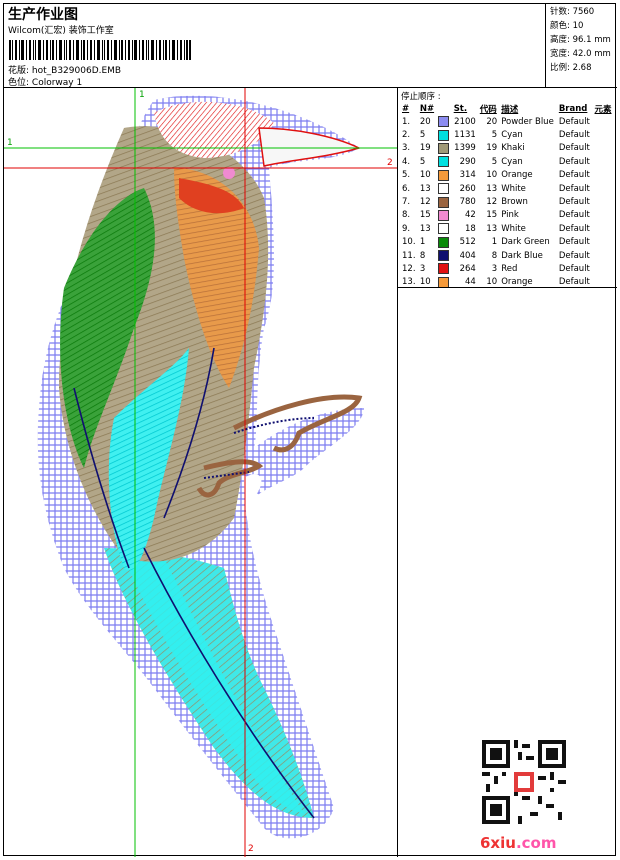 This screenshot has height=860, width=620. I want to click on colorway-label: 色位:, so click(19, 83).